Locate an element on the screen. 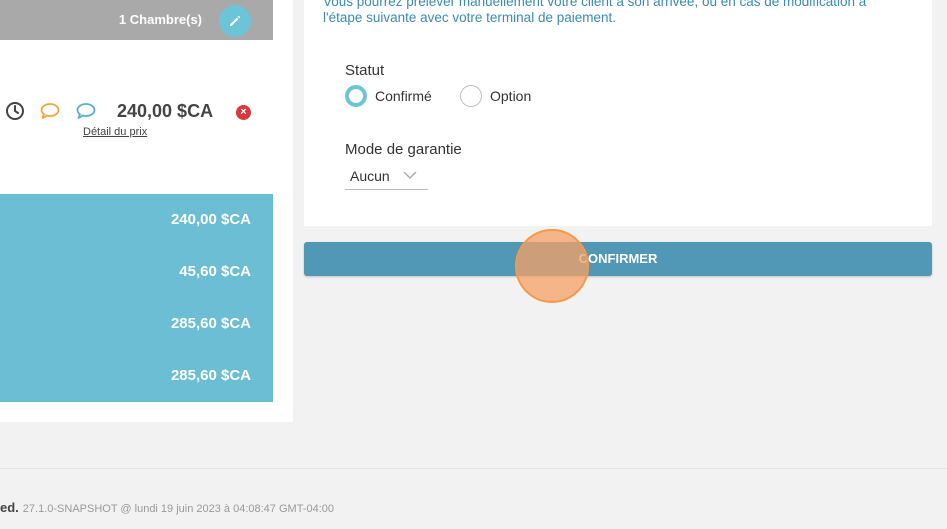 This screenshot has width=947, height=529. status-confirmed-radio is located at coordinates (356, 96).